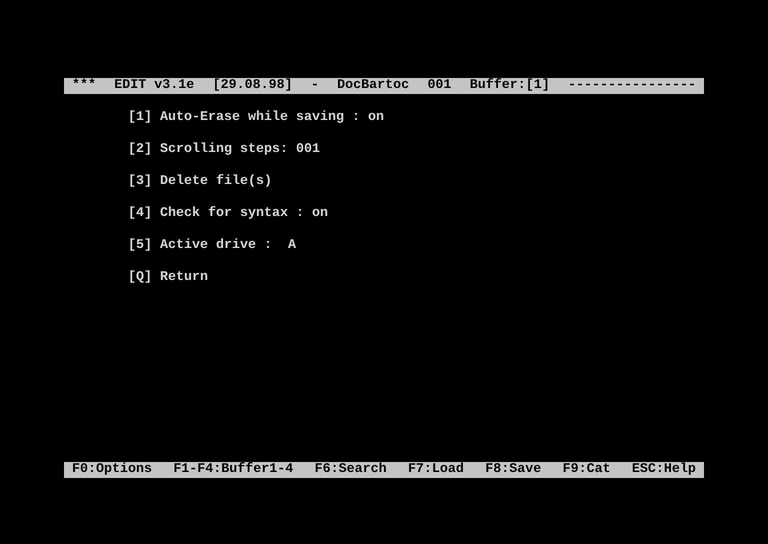  What do you see at coordinates (252, 86) in the screenshot?
I see `release-date: [29.08.98]` at bounding box center [252, 86].